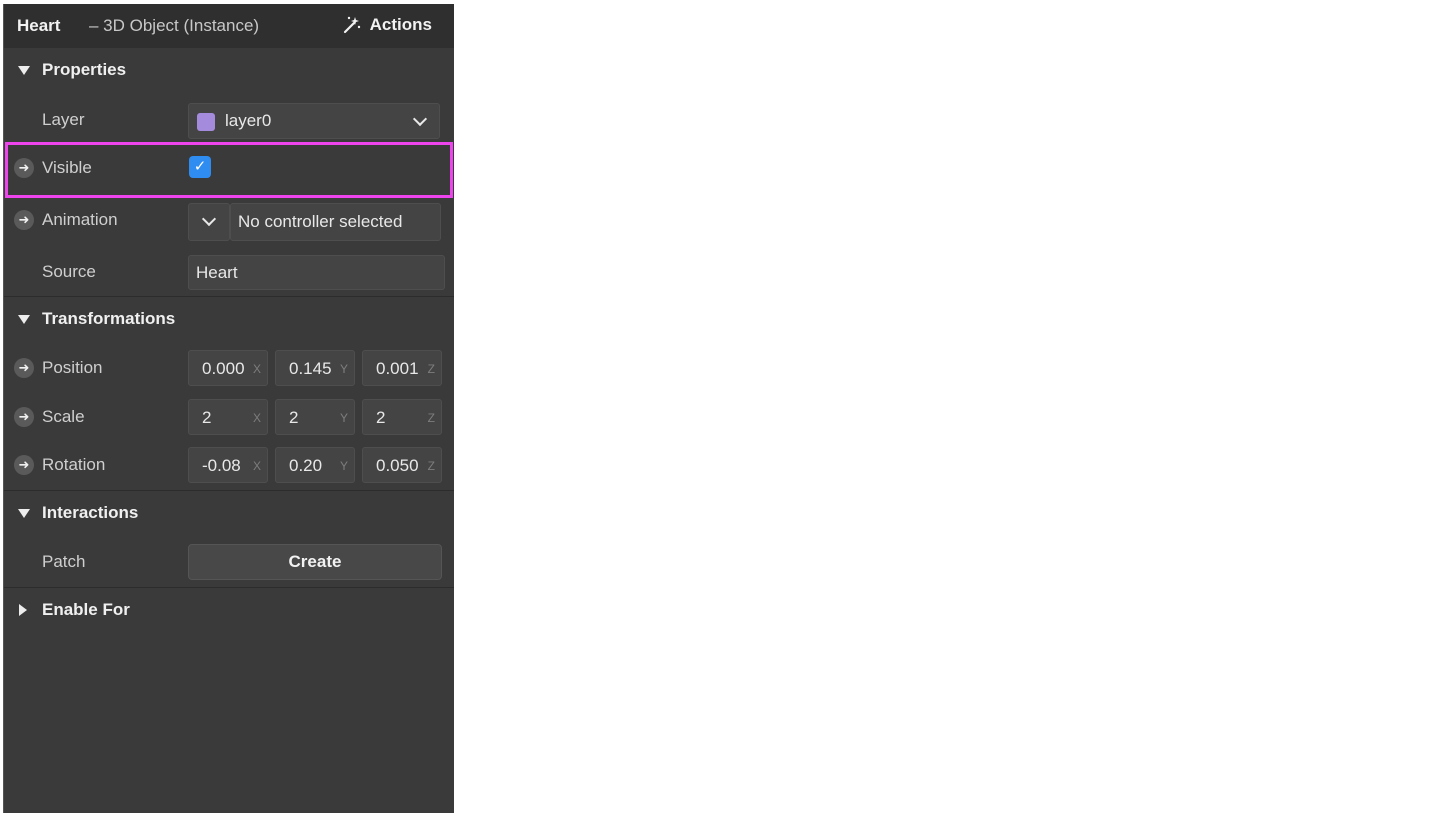 The image size is (1456, 820). Describe the element at coordinates (206, 122) in the screenshot. I see `layer-color-swatch` at that location.